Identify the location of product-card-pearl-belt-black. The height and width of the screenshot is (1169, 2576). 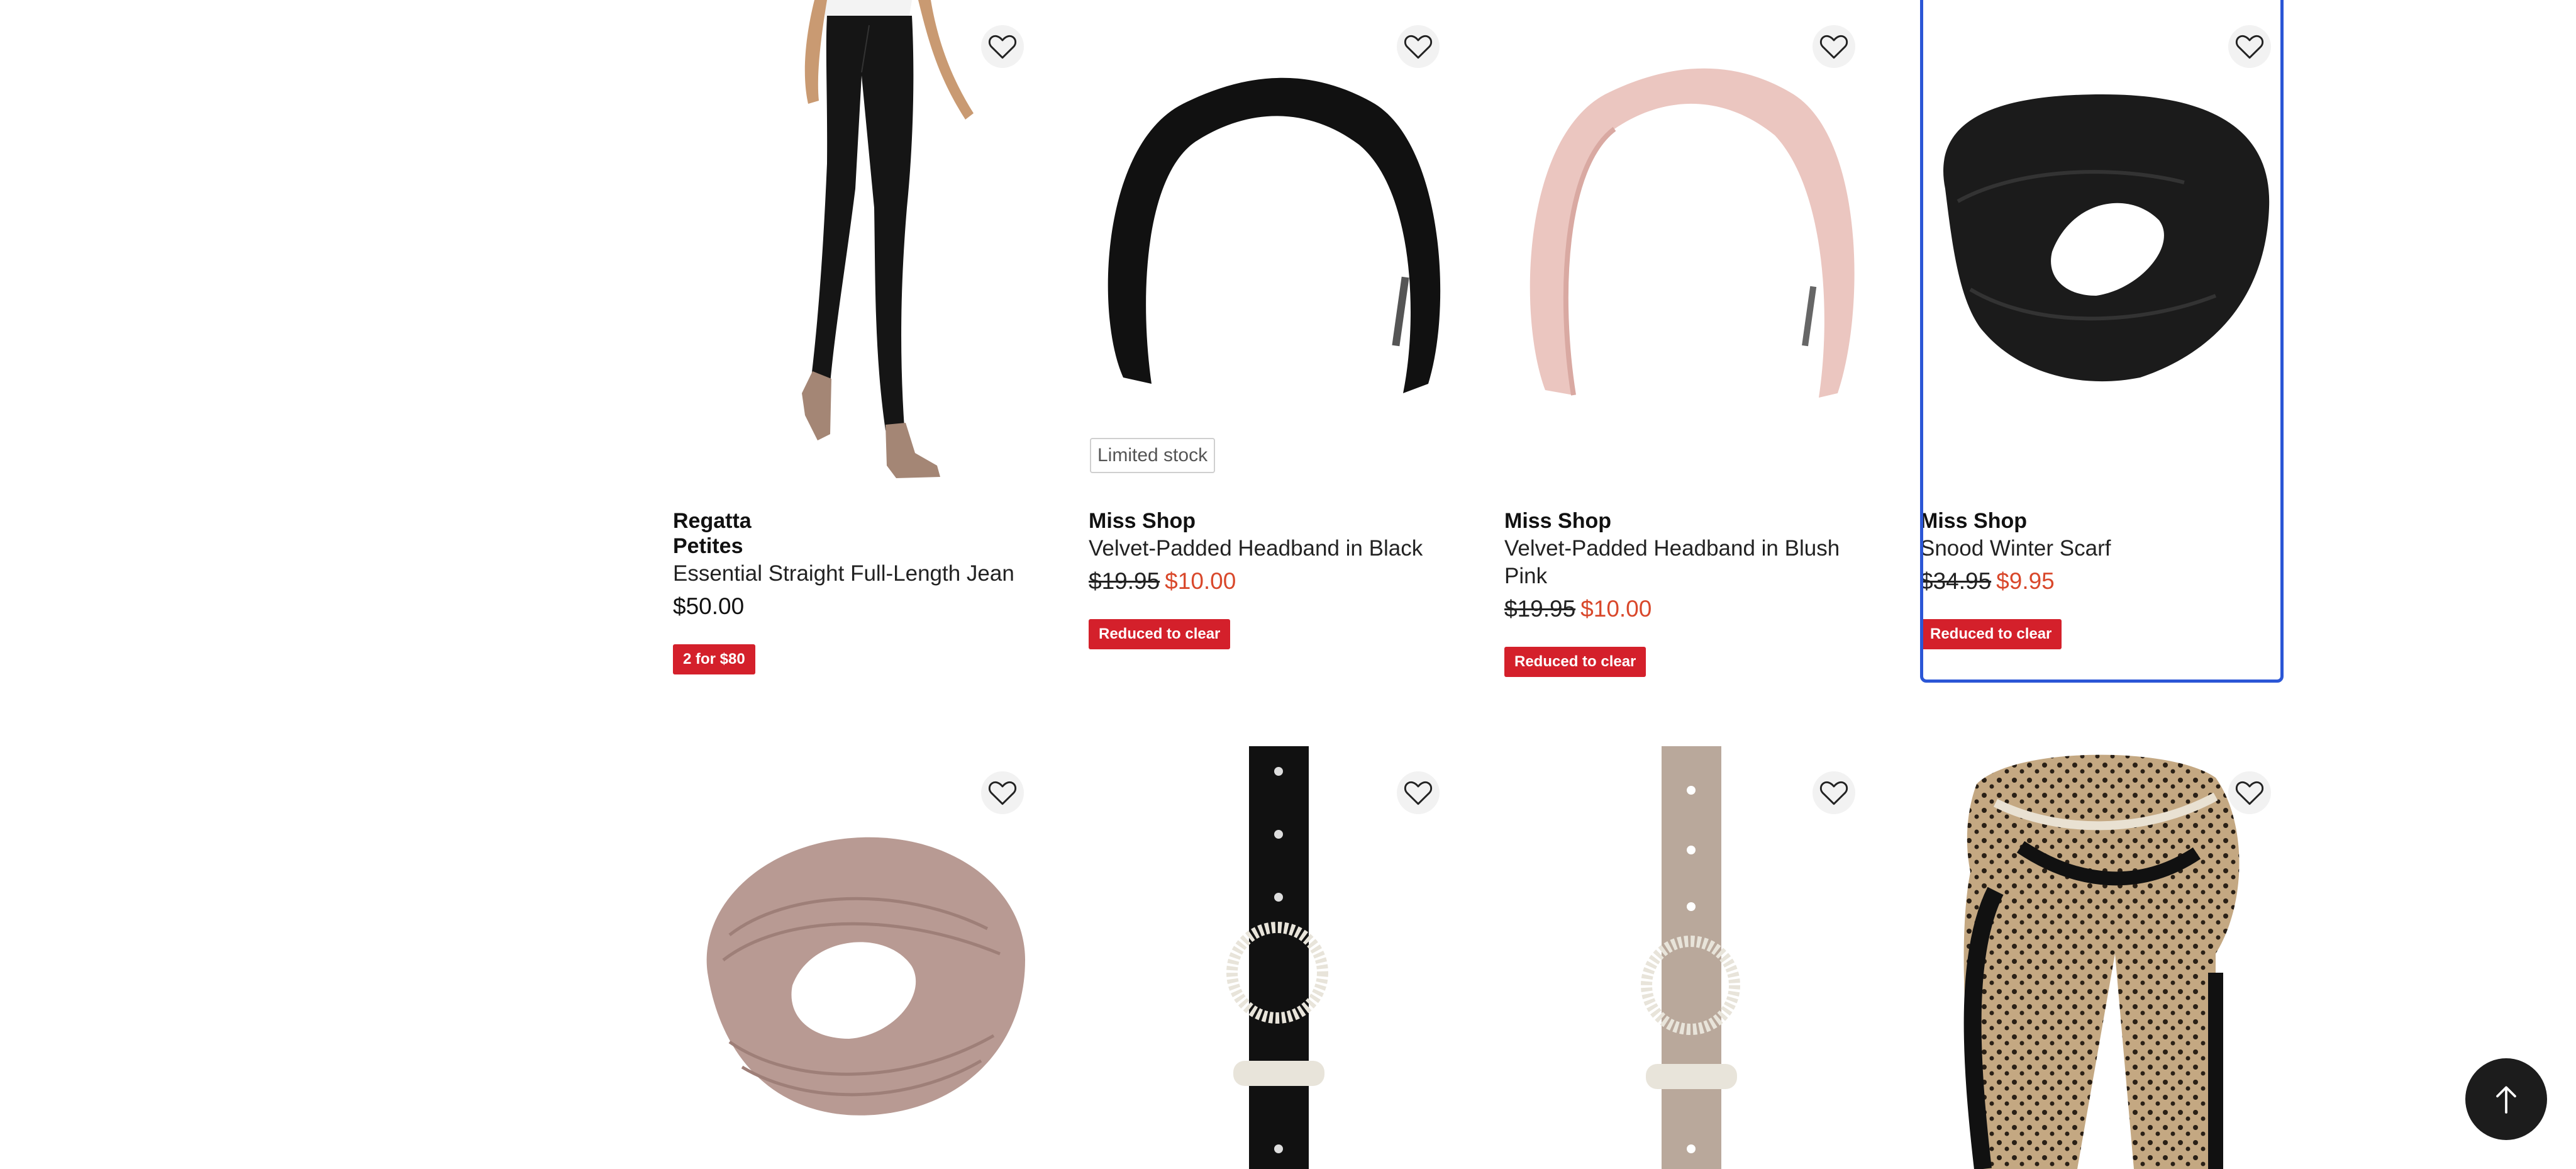
(1274, 958).